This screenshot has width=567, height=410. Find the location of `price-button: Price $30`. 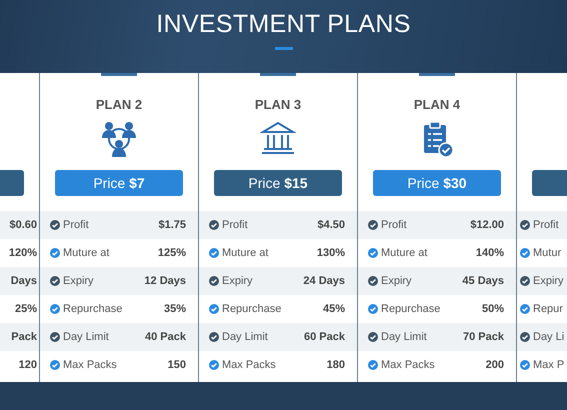

price-button: Price $30 is located at coordinates (437, 183).